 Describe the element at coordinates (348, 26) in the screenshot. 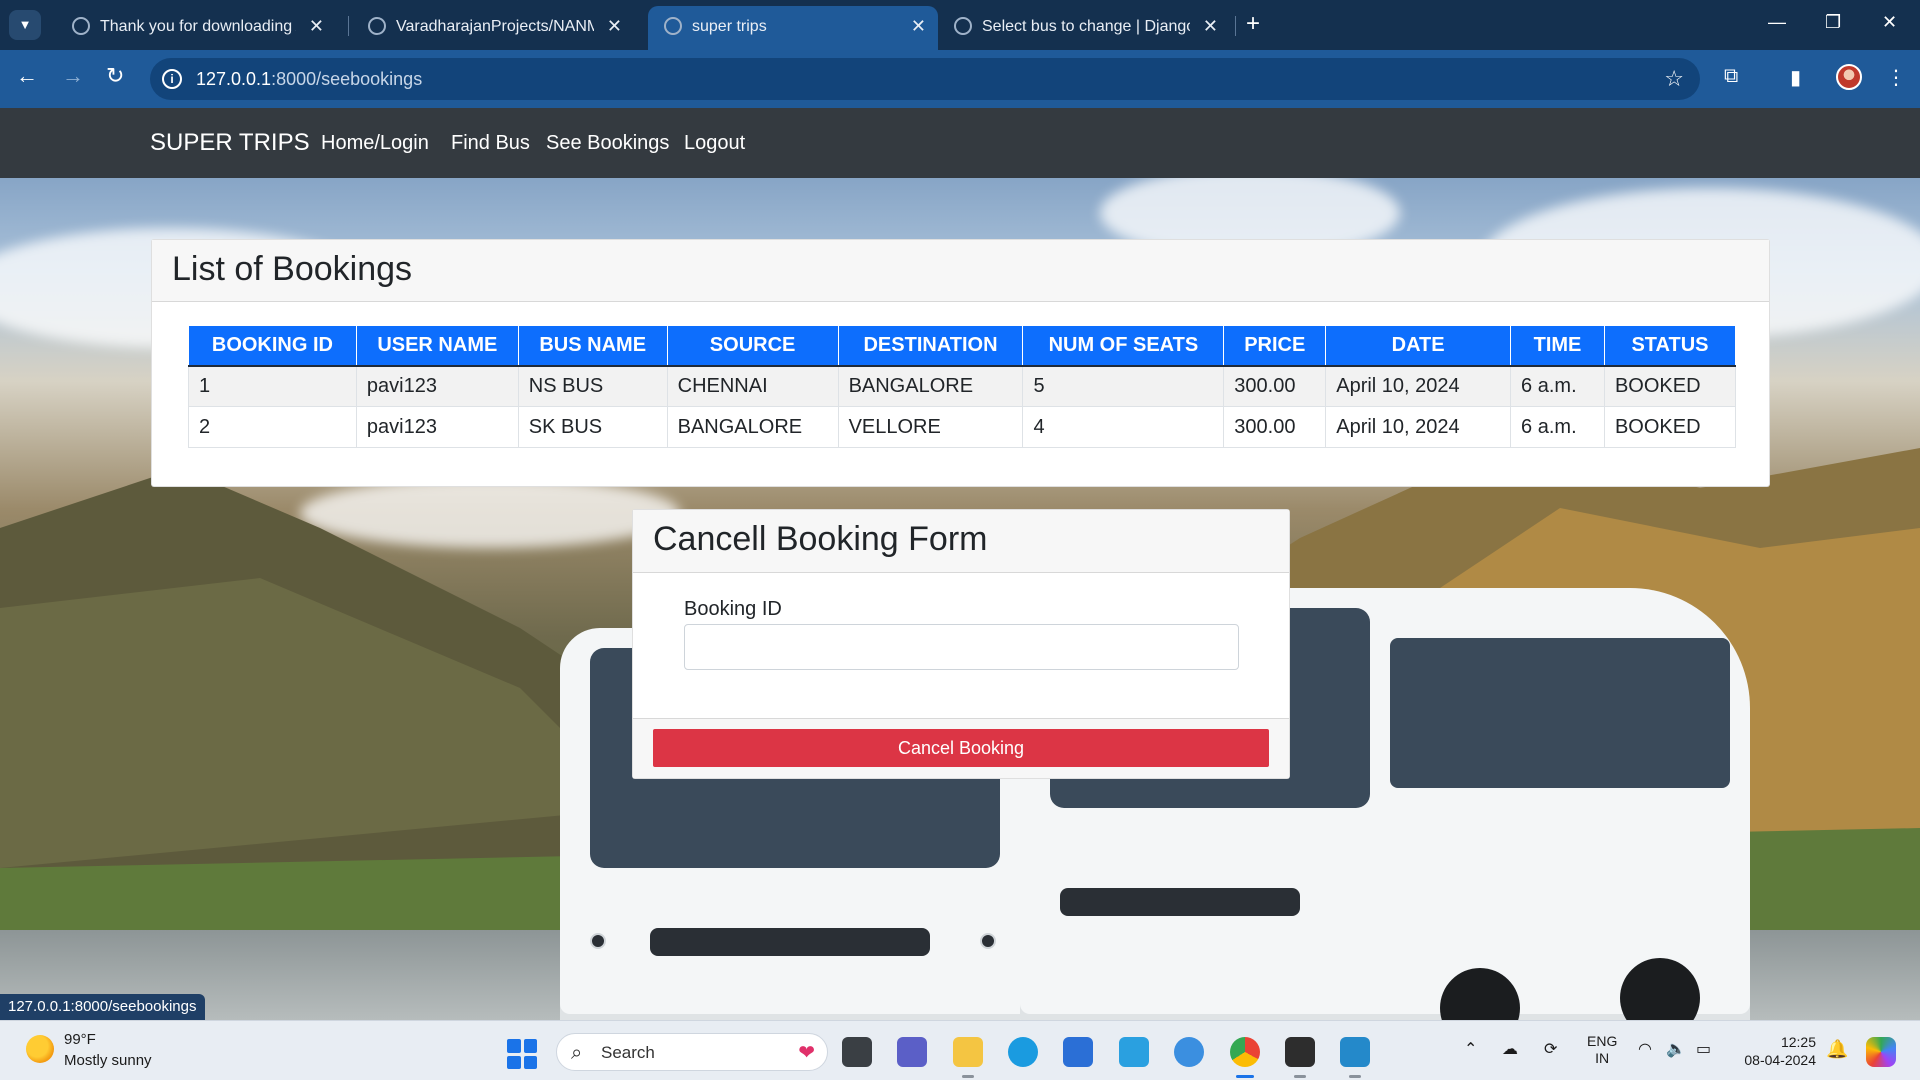

I see `tab-separator` at that location.